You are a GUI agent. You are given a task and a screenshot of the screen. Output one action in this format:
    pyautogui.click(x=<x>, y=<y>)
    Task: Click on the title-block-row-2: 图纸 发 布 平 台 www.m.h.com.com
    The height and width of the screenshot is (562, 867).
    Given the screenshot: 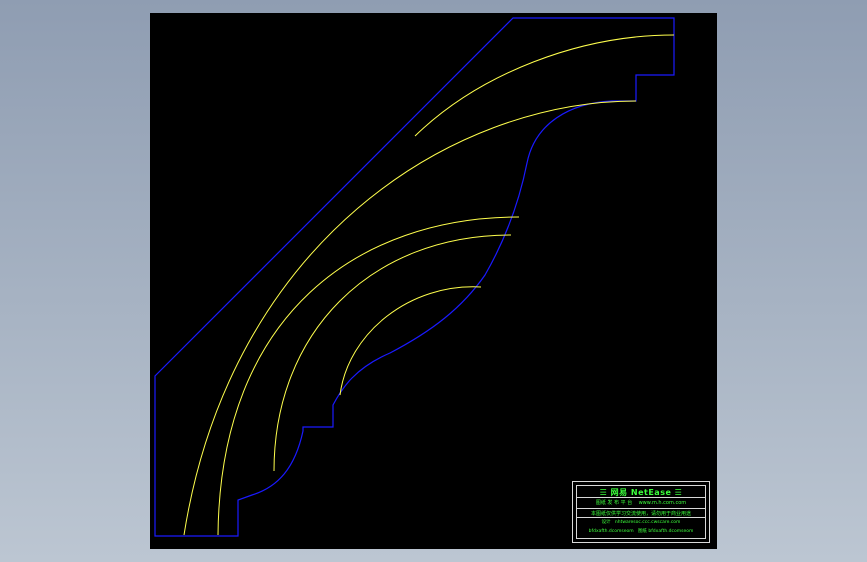 What is the action you would take?
    pyautogui.click(x=641, y=502)
    